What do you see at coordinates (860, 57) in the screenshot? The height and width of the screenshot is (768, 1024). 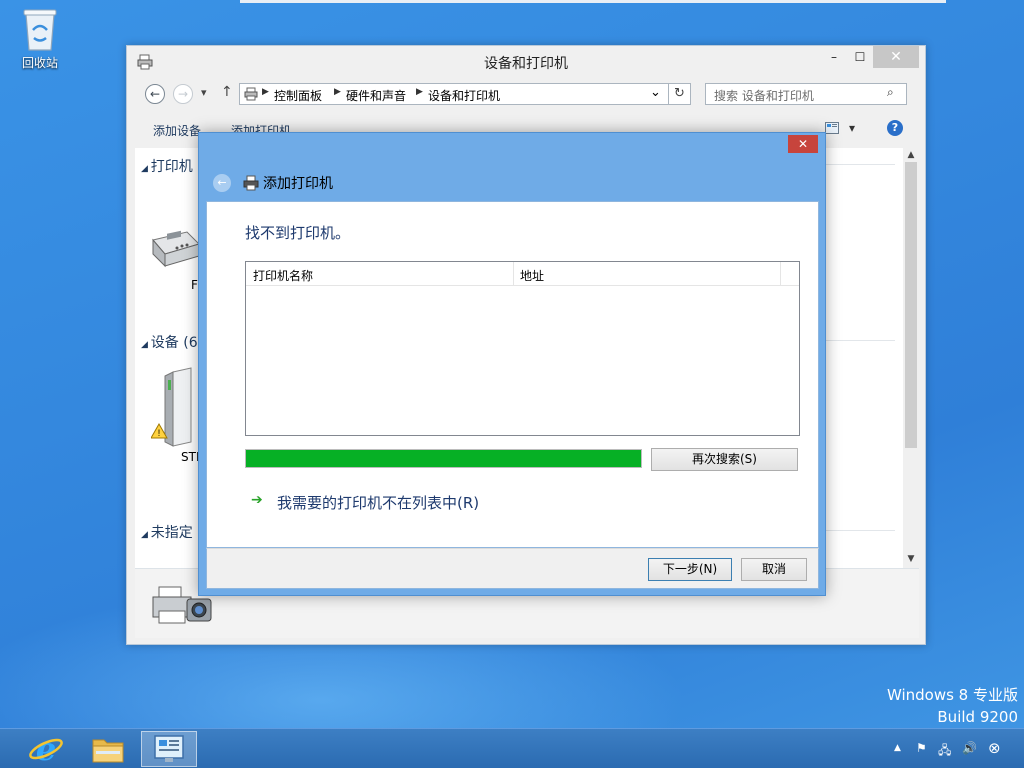 I see `maximize-button: ☐` at bounding box center [860, 57].